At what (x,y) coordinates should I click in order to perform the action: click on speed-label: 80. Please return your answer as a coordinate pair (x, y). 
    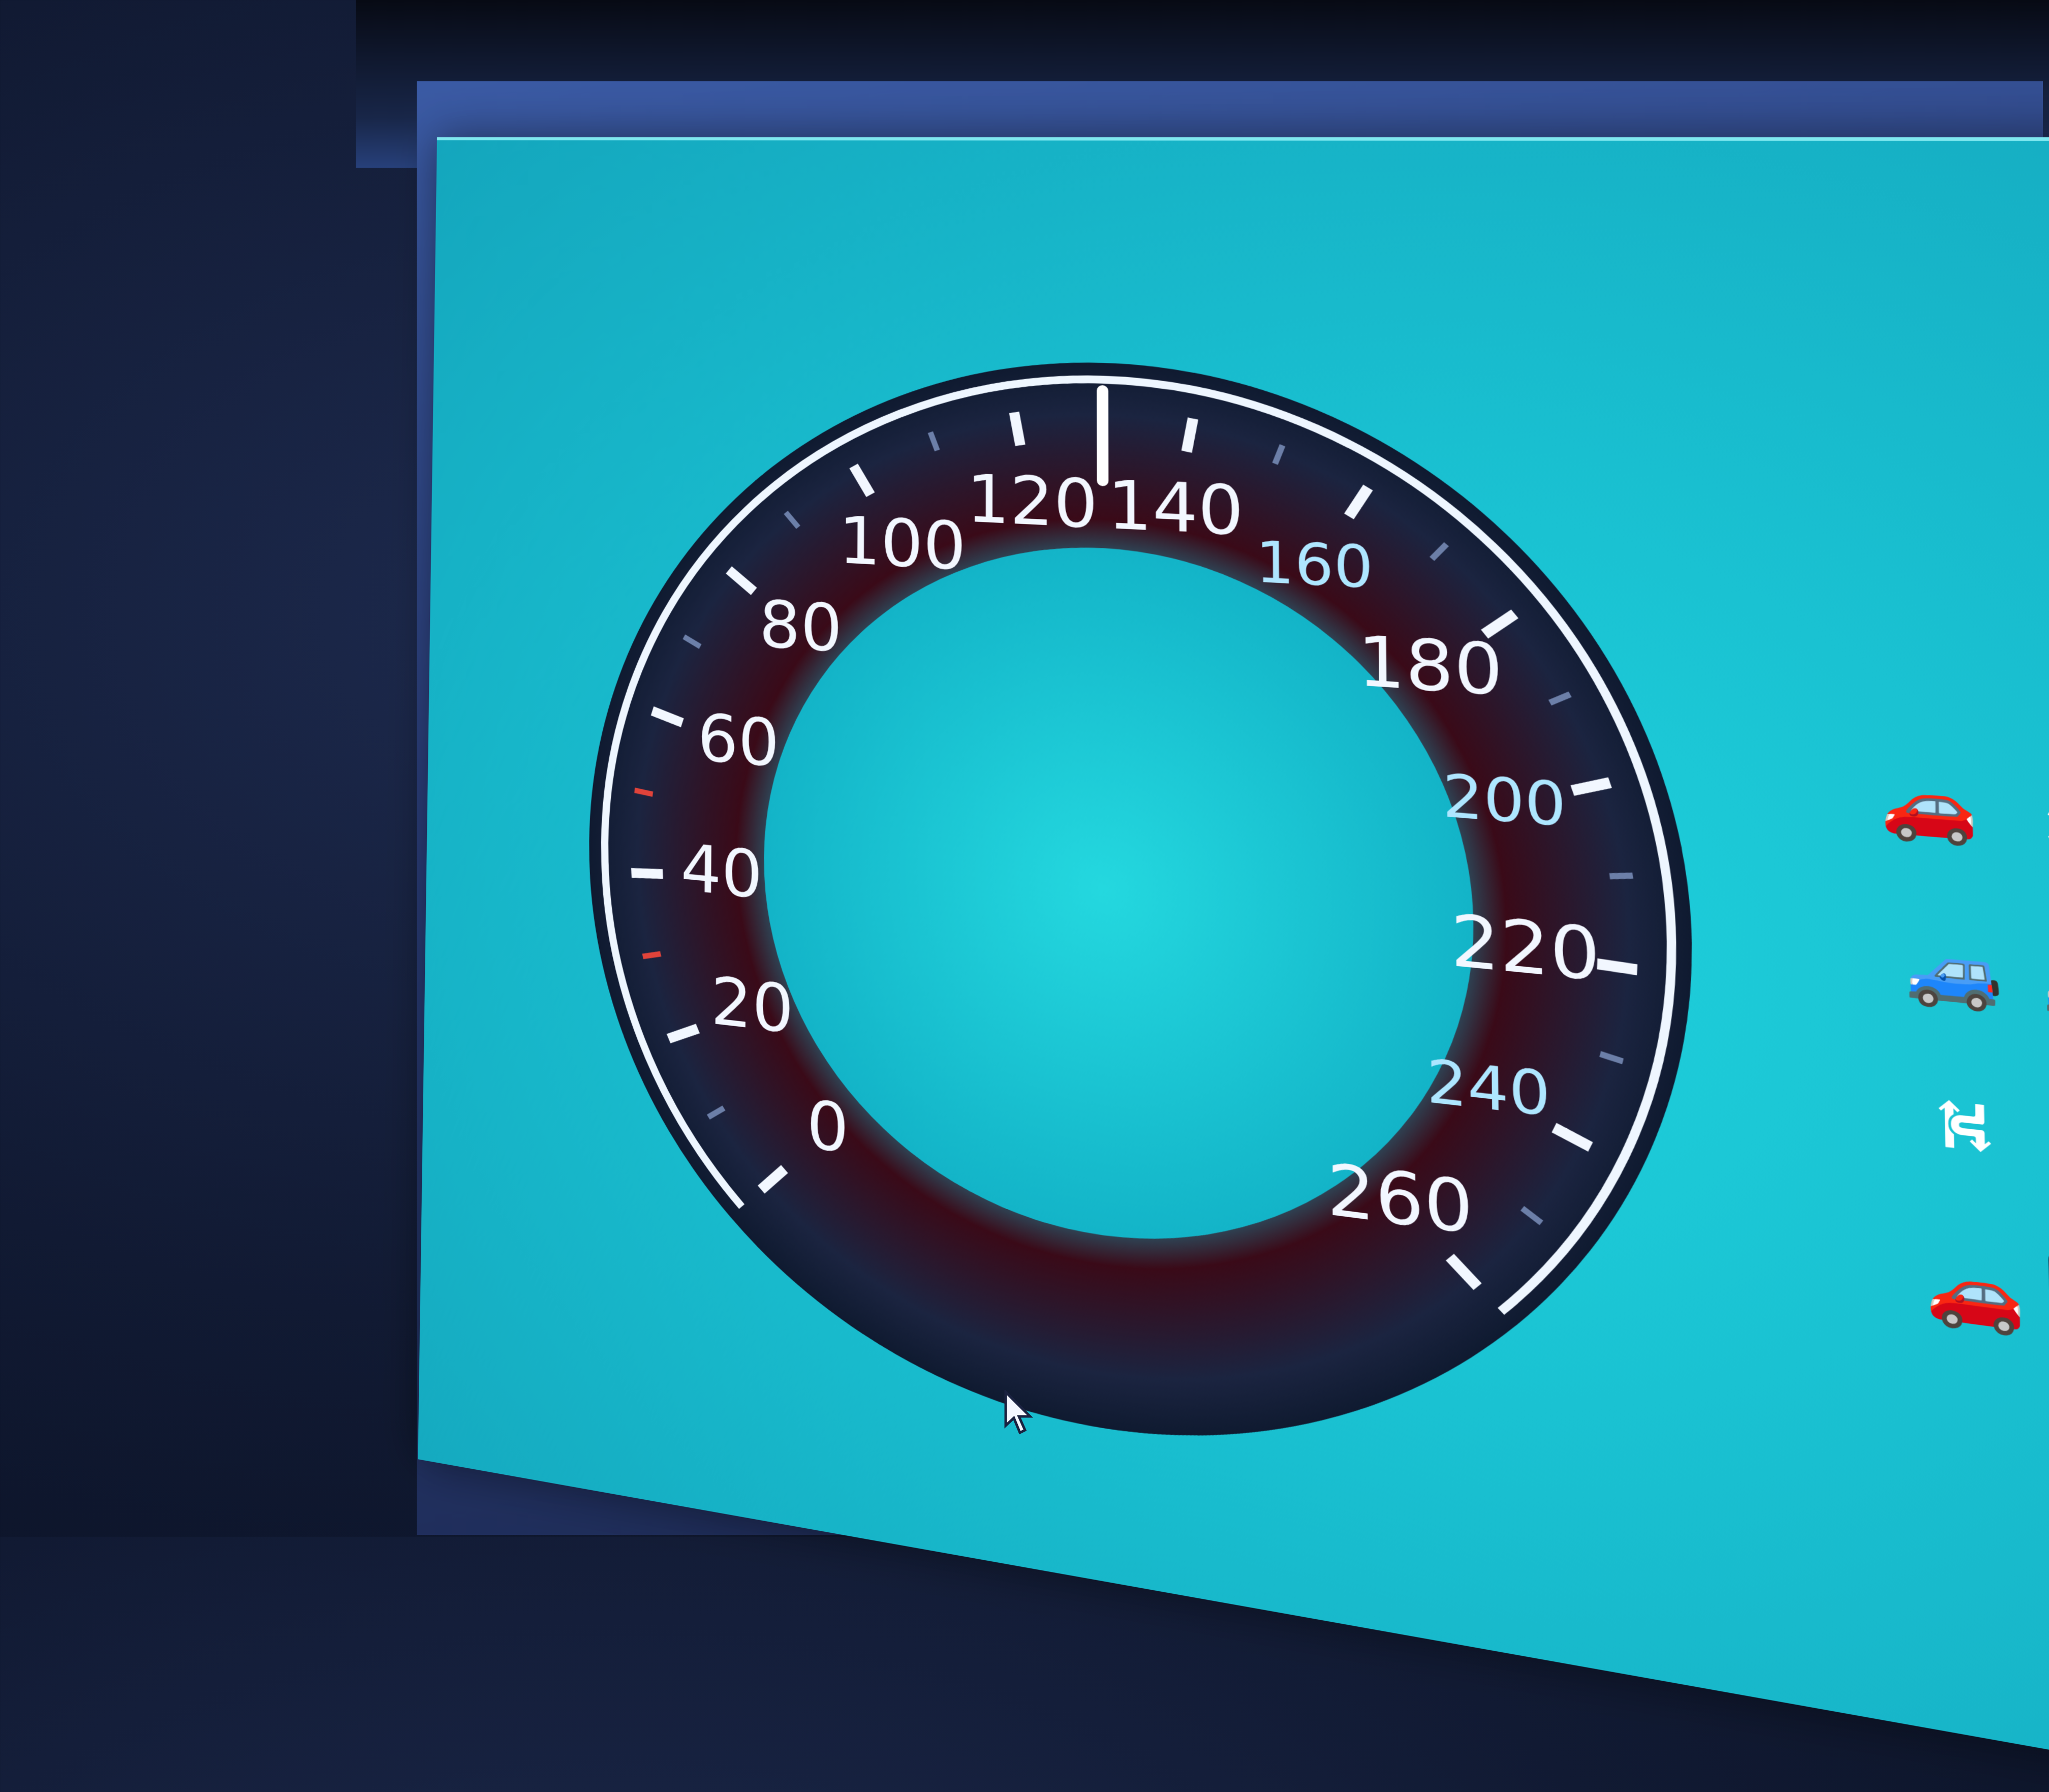
    Looking at the image, I should click on (801, 626).